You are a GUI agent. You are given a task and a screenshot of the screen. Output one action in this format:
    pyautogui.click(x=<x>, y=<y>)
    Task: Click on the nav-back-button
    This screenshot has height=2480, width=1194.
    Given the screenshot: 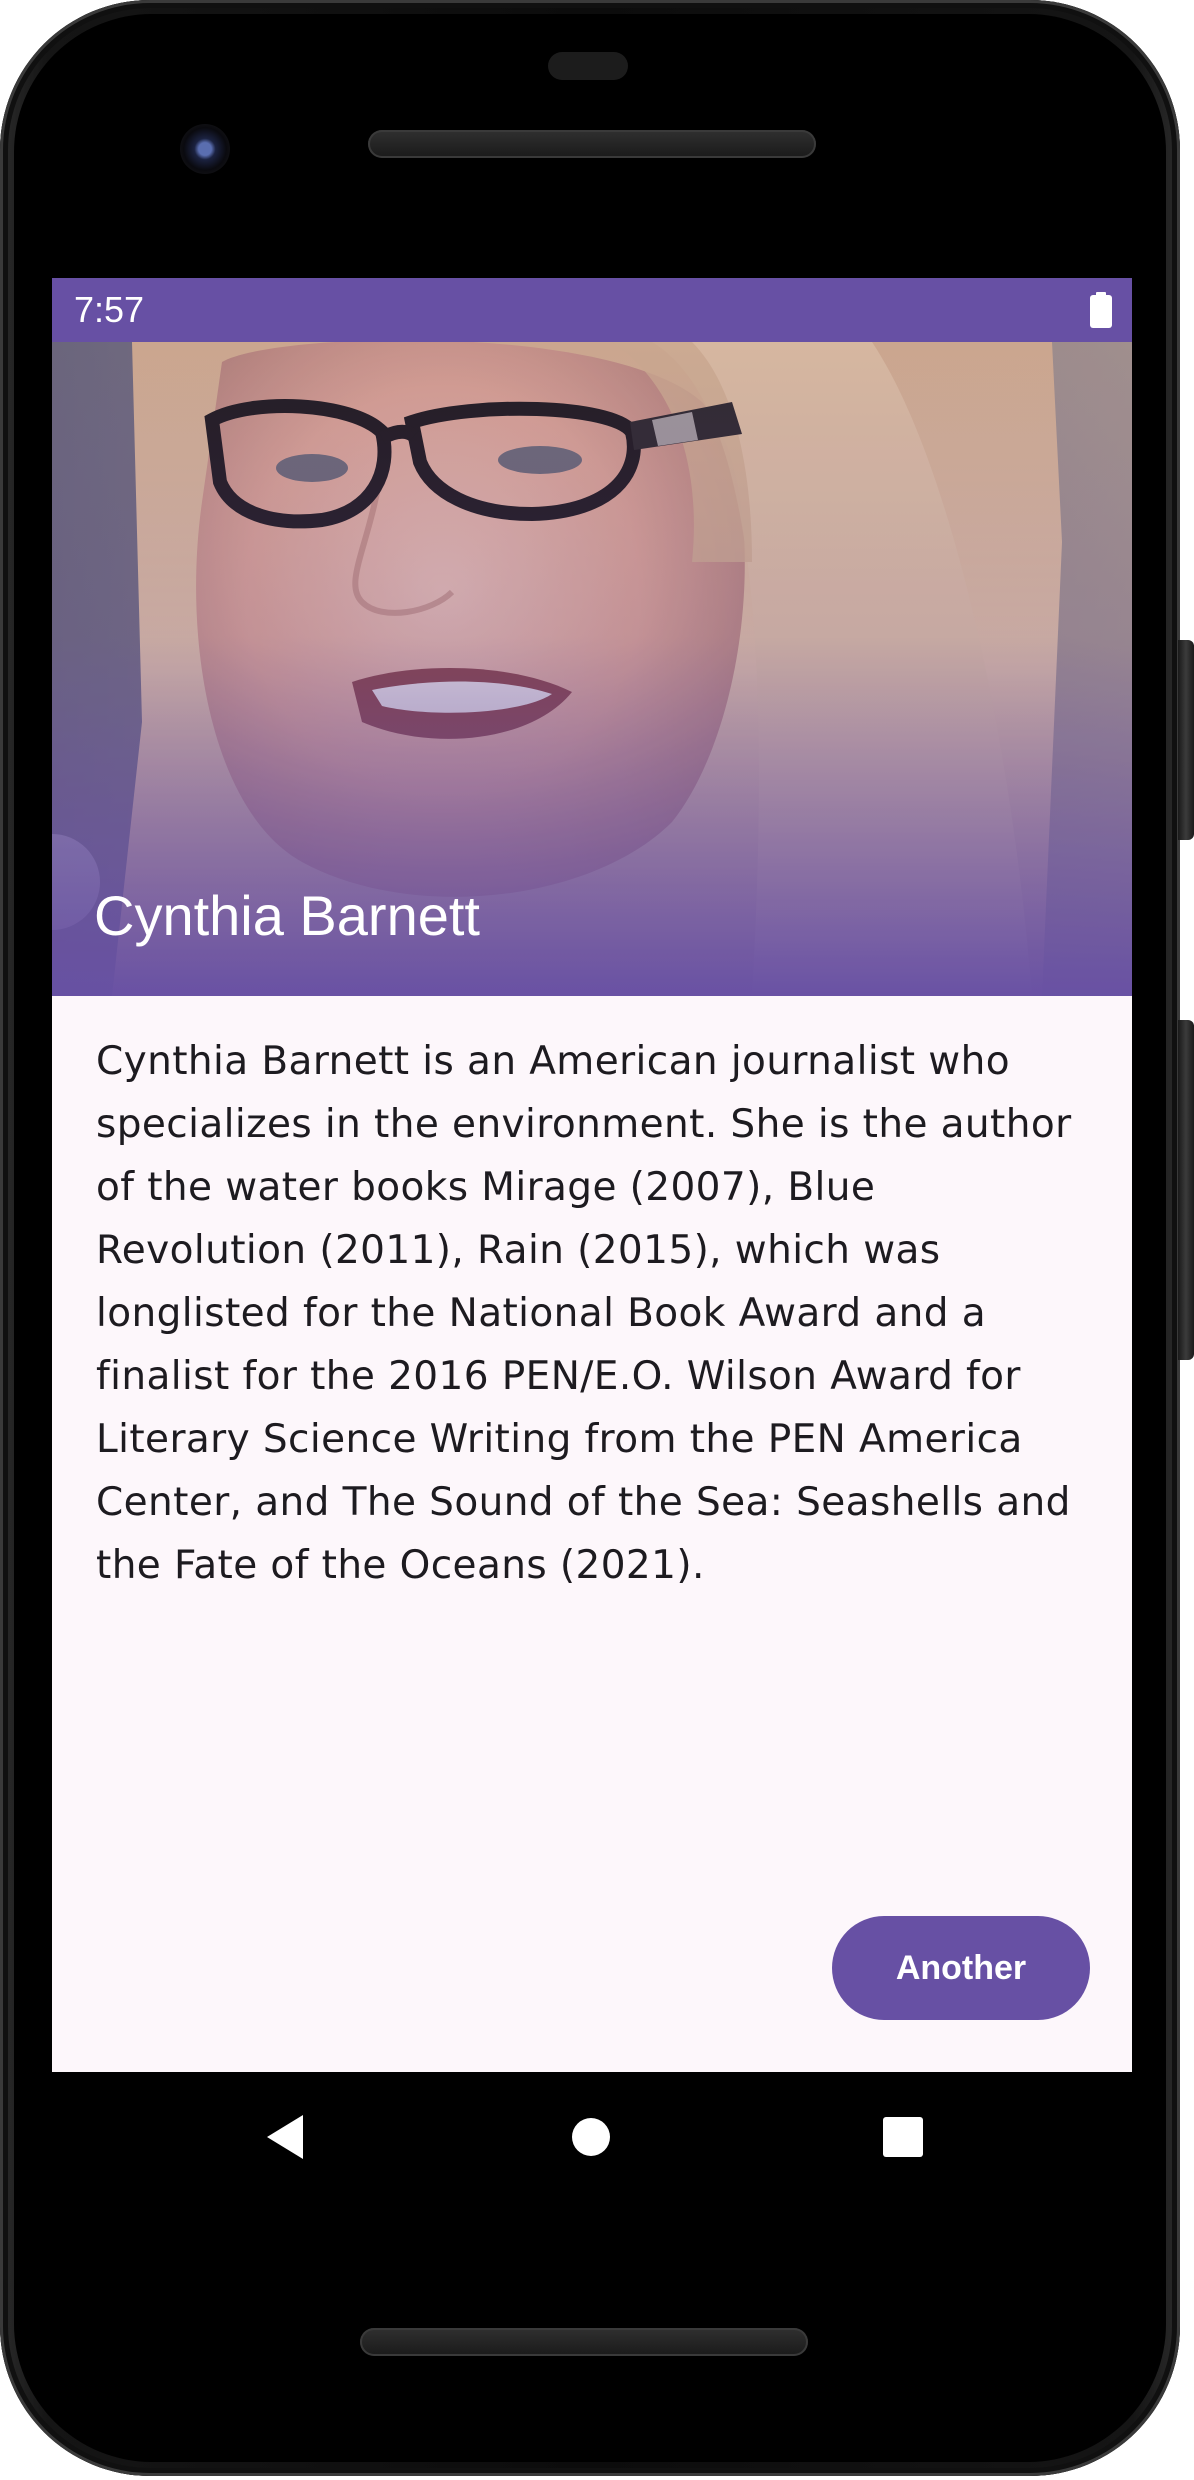 What is the action you would take?
    pyautogui.click(x=285, y=2137)
    